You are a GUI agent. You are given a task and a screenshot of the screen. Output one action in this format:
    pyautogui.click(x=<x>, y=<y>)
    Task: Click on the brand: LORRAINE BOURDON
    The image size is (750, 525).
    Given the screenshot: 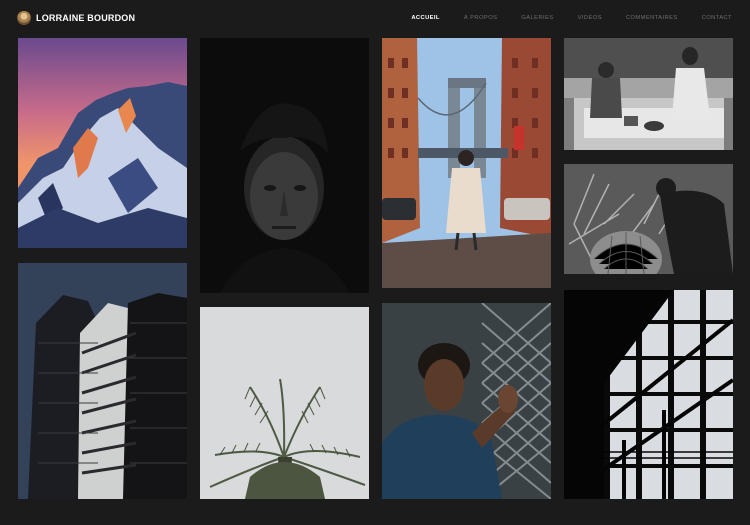 What is the action you would take?
    pyautogui.click(x=76, y=18)
    